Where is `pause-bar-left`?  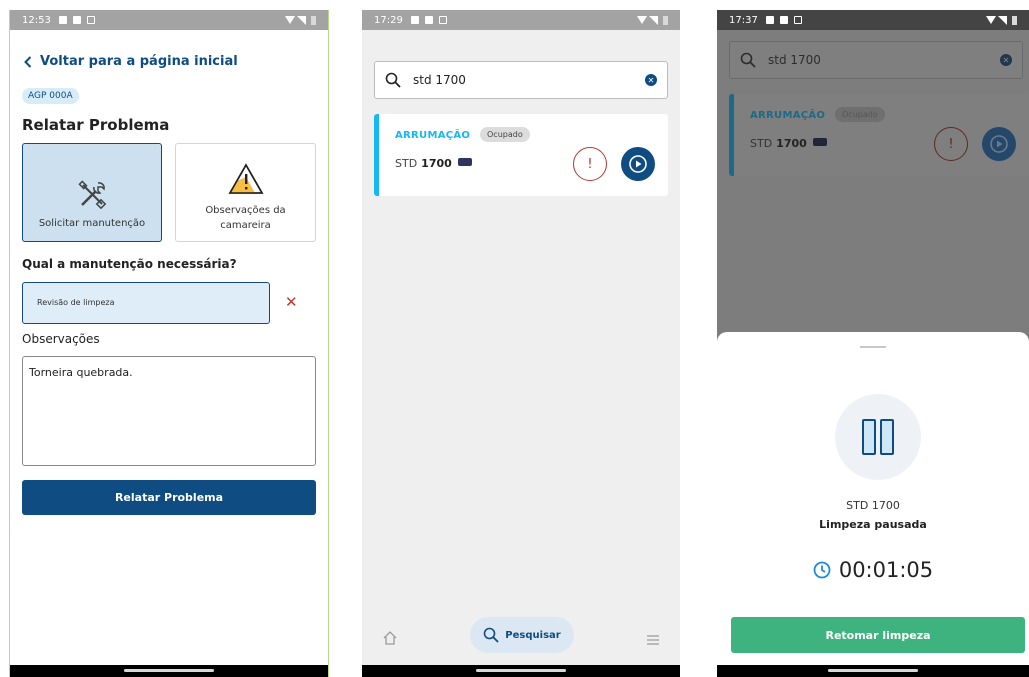 pause-bar-left is located at coordinates (869, 437).